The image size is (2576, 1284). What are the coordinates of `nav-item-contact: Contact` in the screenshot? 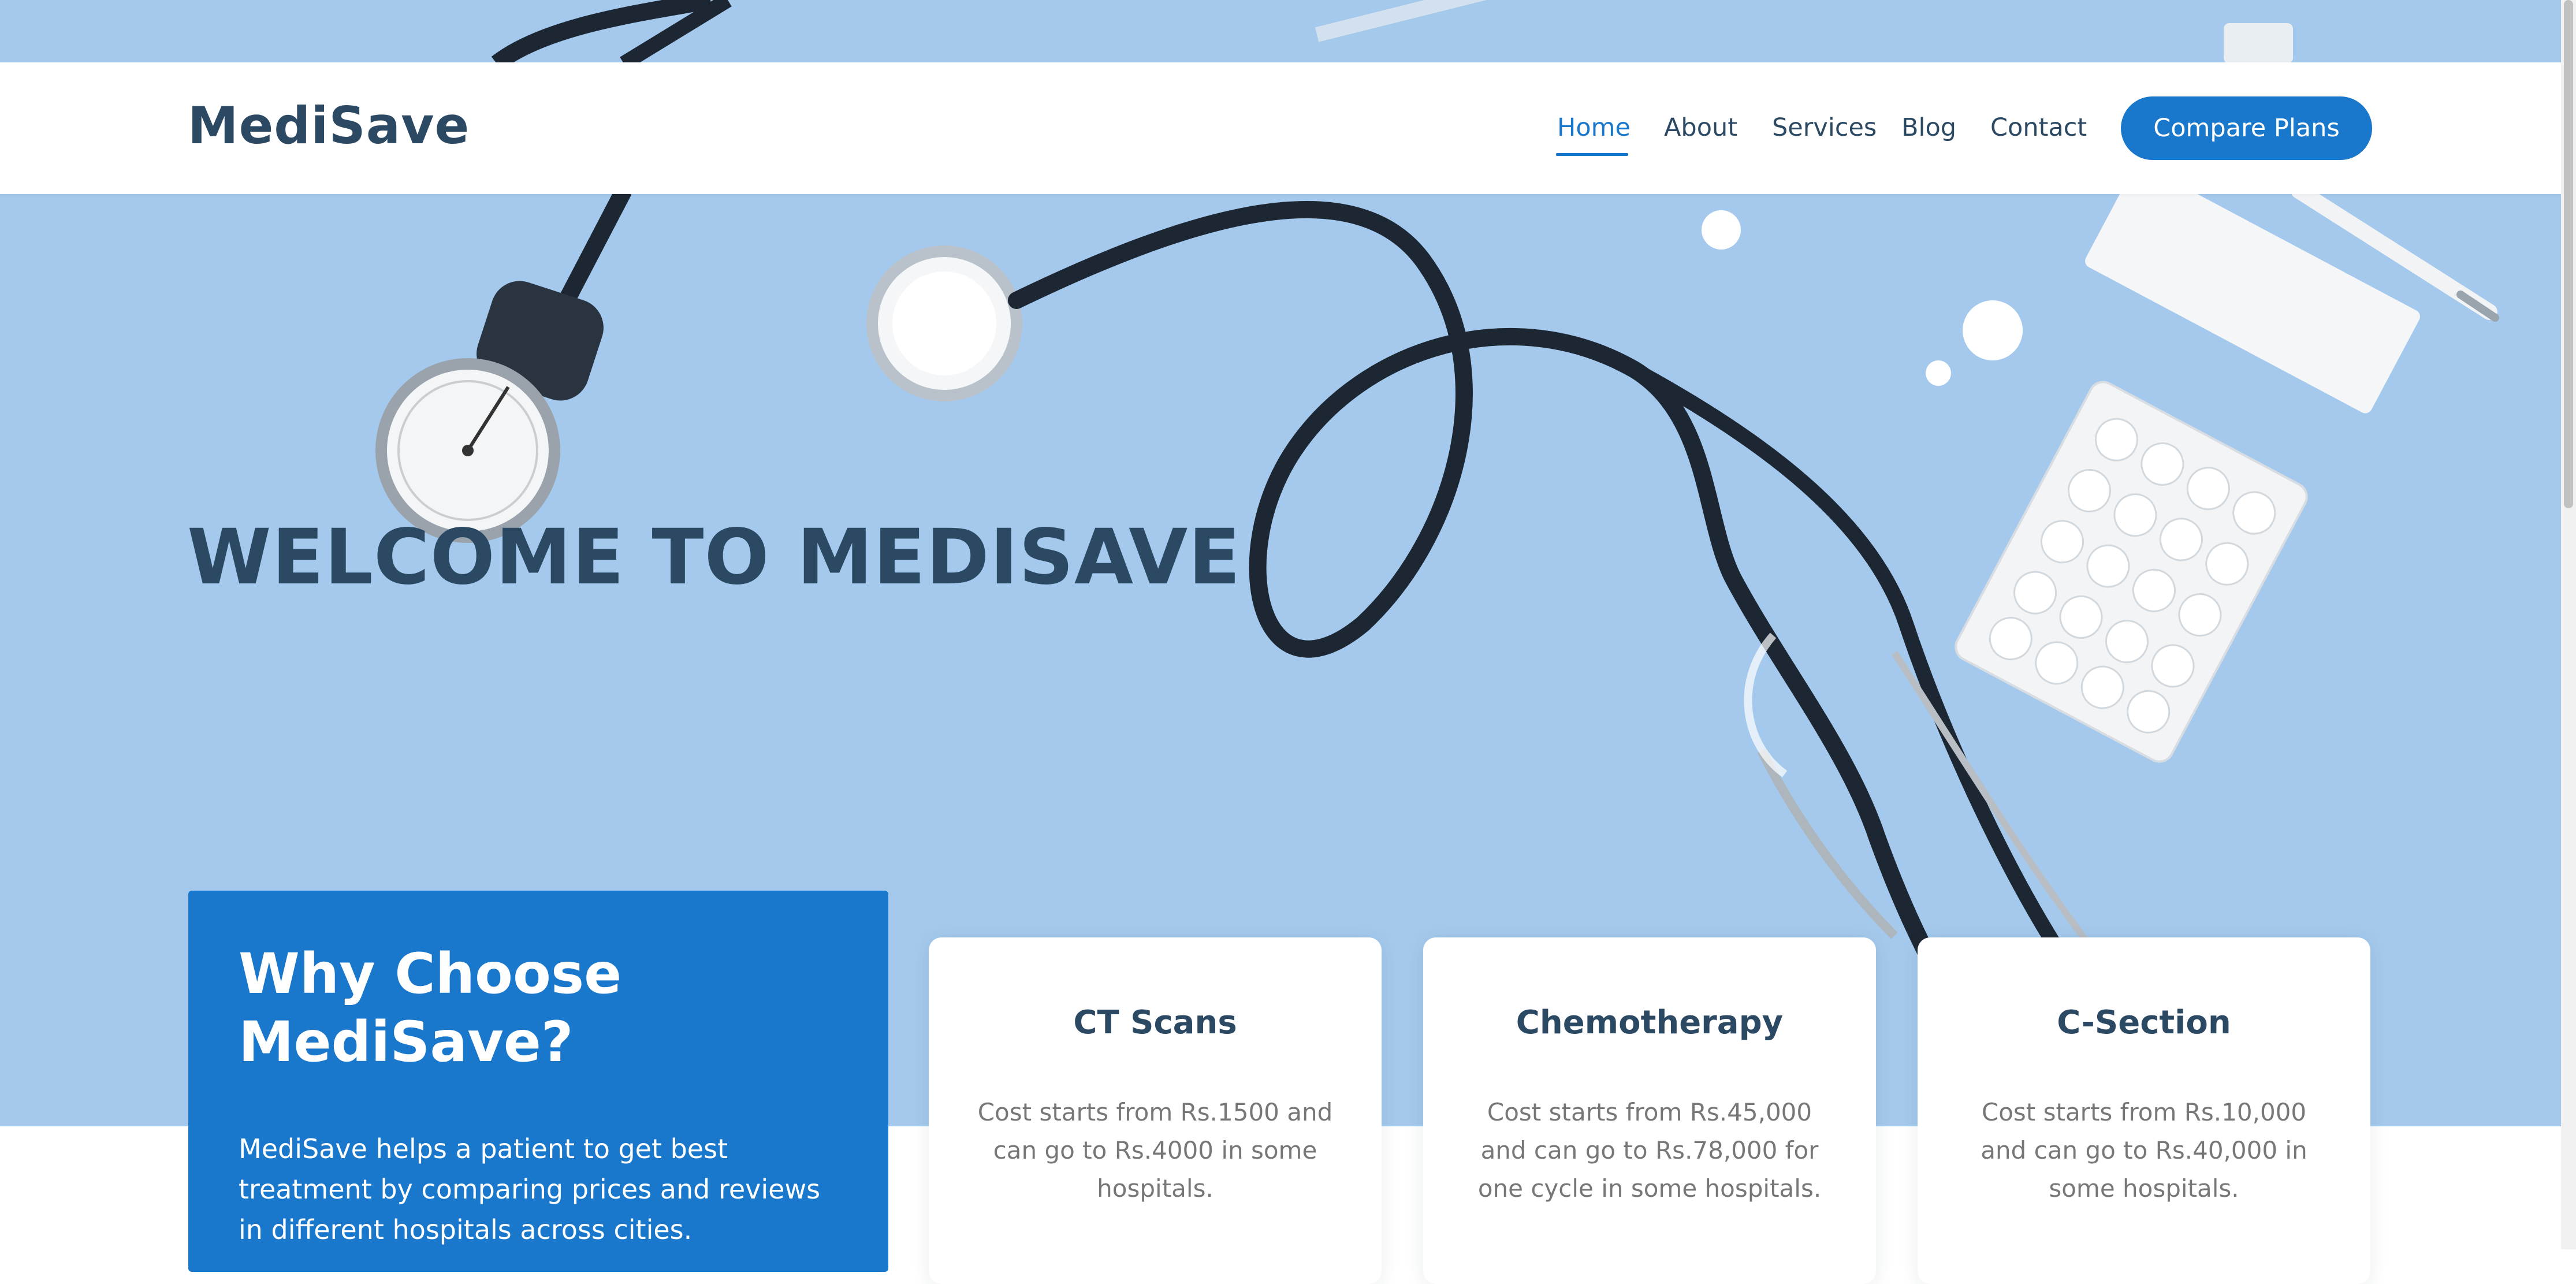 It's located at (2038, 127).